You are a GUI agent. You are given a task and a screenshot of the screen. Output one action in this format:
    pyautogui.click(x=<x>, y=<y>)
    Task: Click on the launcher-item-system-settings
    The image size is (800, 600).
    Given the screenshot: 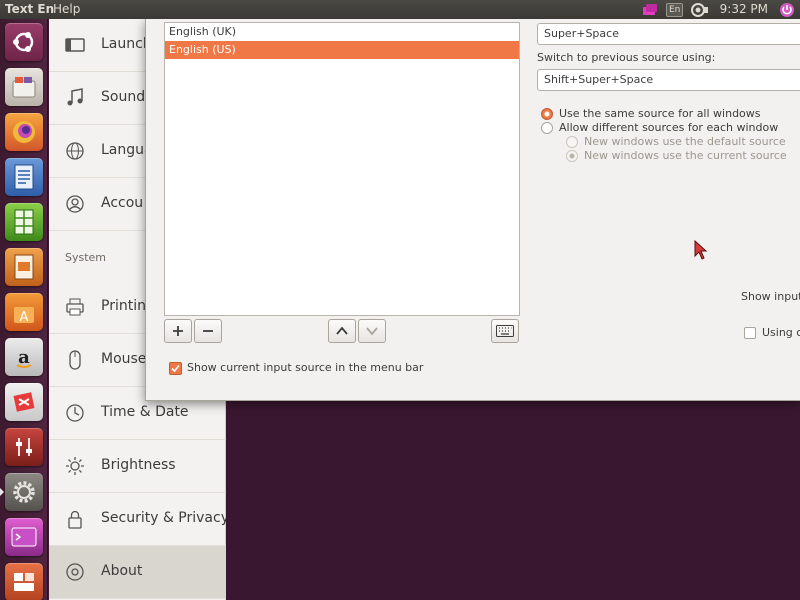 What is the action you would take?
    pyautogui.click(x=21, y=492)
    